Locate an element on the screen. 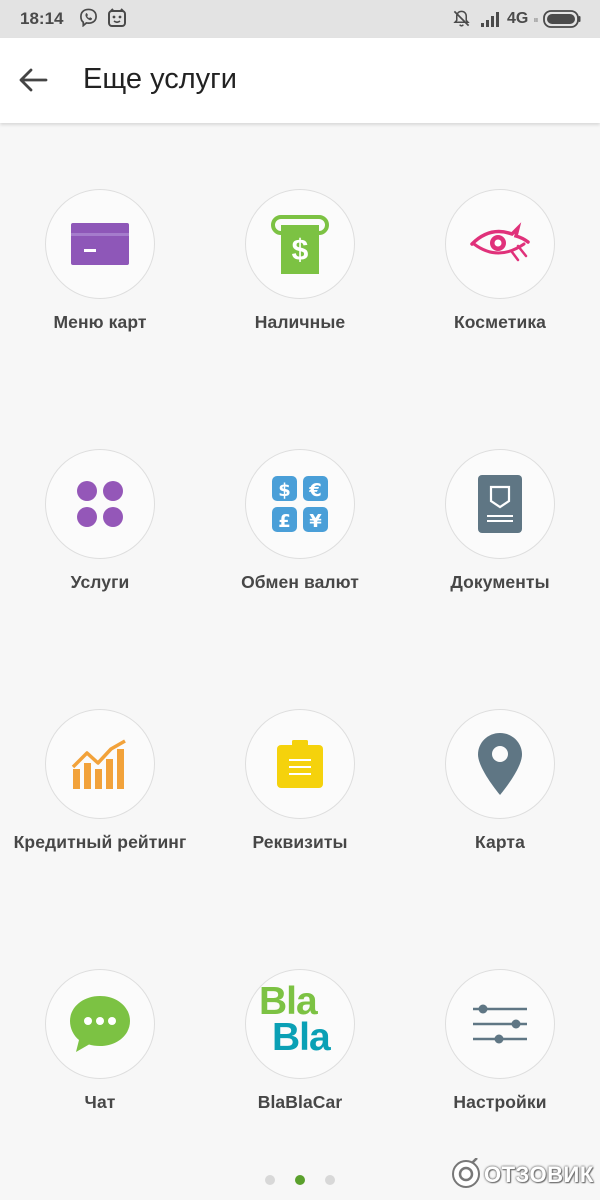  service-label: Чат is located at coordinates (100, 1102).